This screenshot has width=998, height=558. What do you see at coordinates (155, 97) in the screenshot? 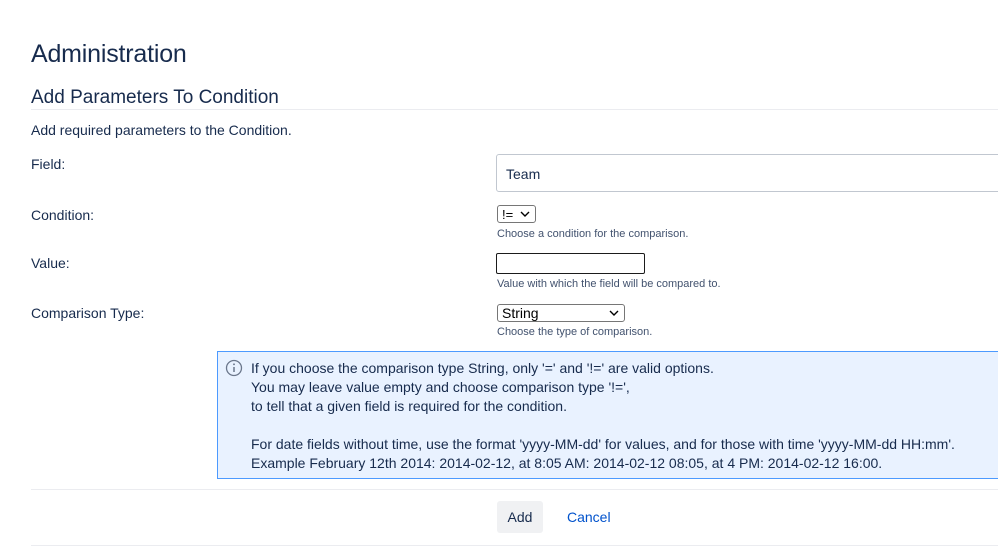
I see `section-title: Add Parameters To Condition` at bounding box center [155, 97].